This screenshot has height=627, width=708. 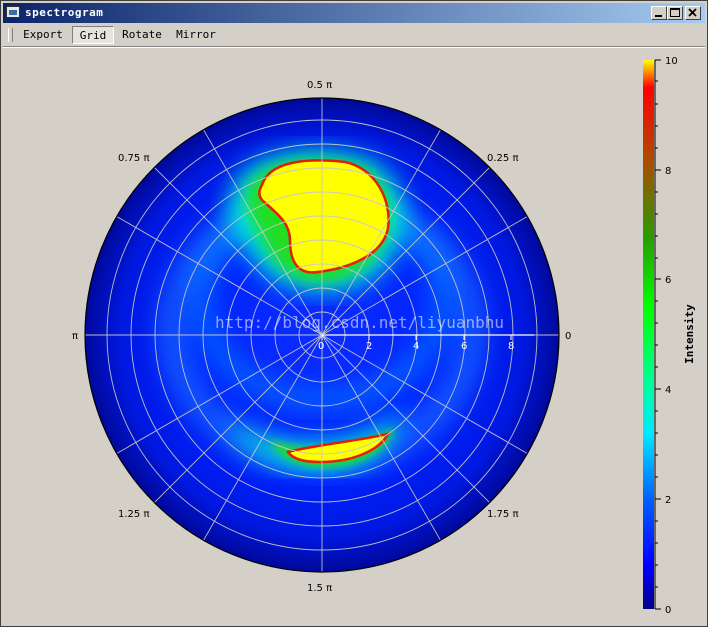 What do you see at coordinates (359, 322) in the screenshot?
I see `watermark: http://blog.csdn.net/liyuanbhu` at bounding box center [359, 322].